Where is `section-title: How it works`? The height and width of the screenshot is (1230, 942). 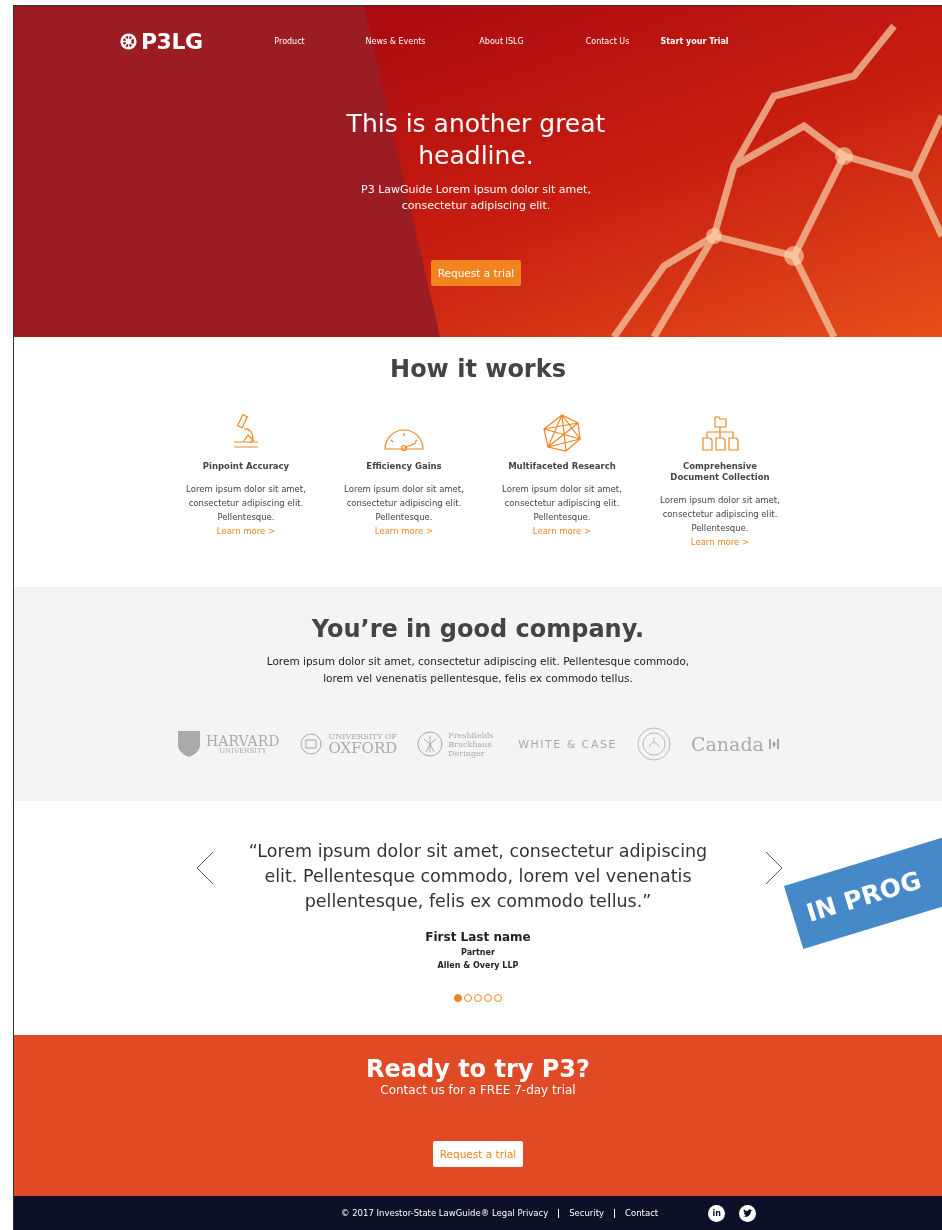
section-title: How it works is located at coordinates (478, 369).